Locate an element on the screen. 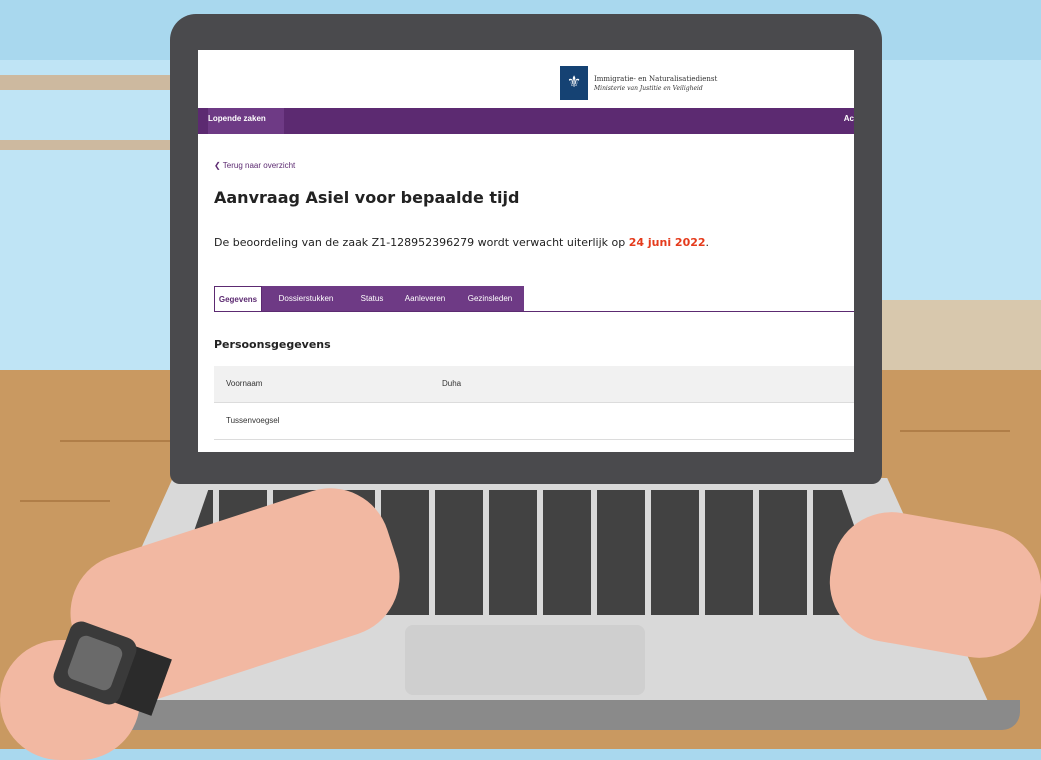 The width and height of the screenshot is (1041, 760). org-subtitle: Ministerie van Justitie en Veiligheid is located at coordinates (648, 88).